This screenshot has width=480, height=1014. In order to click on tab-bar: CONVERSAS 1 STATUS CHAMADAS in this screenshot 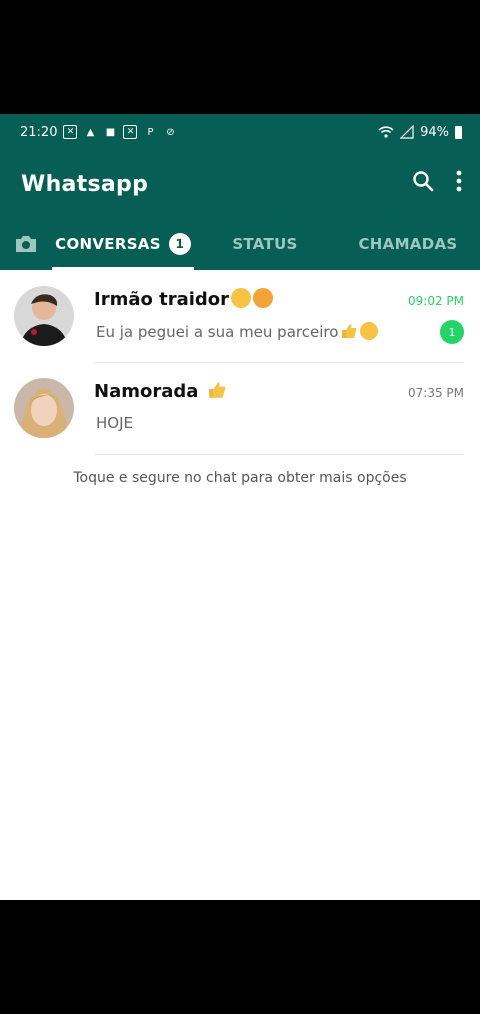, I will do `click(240, 244)`.